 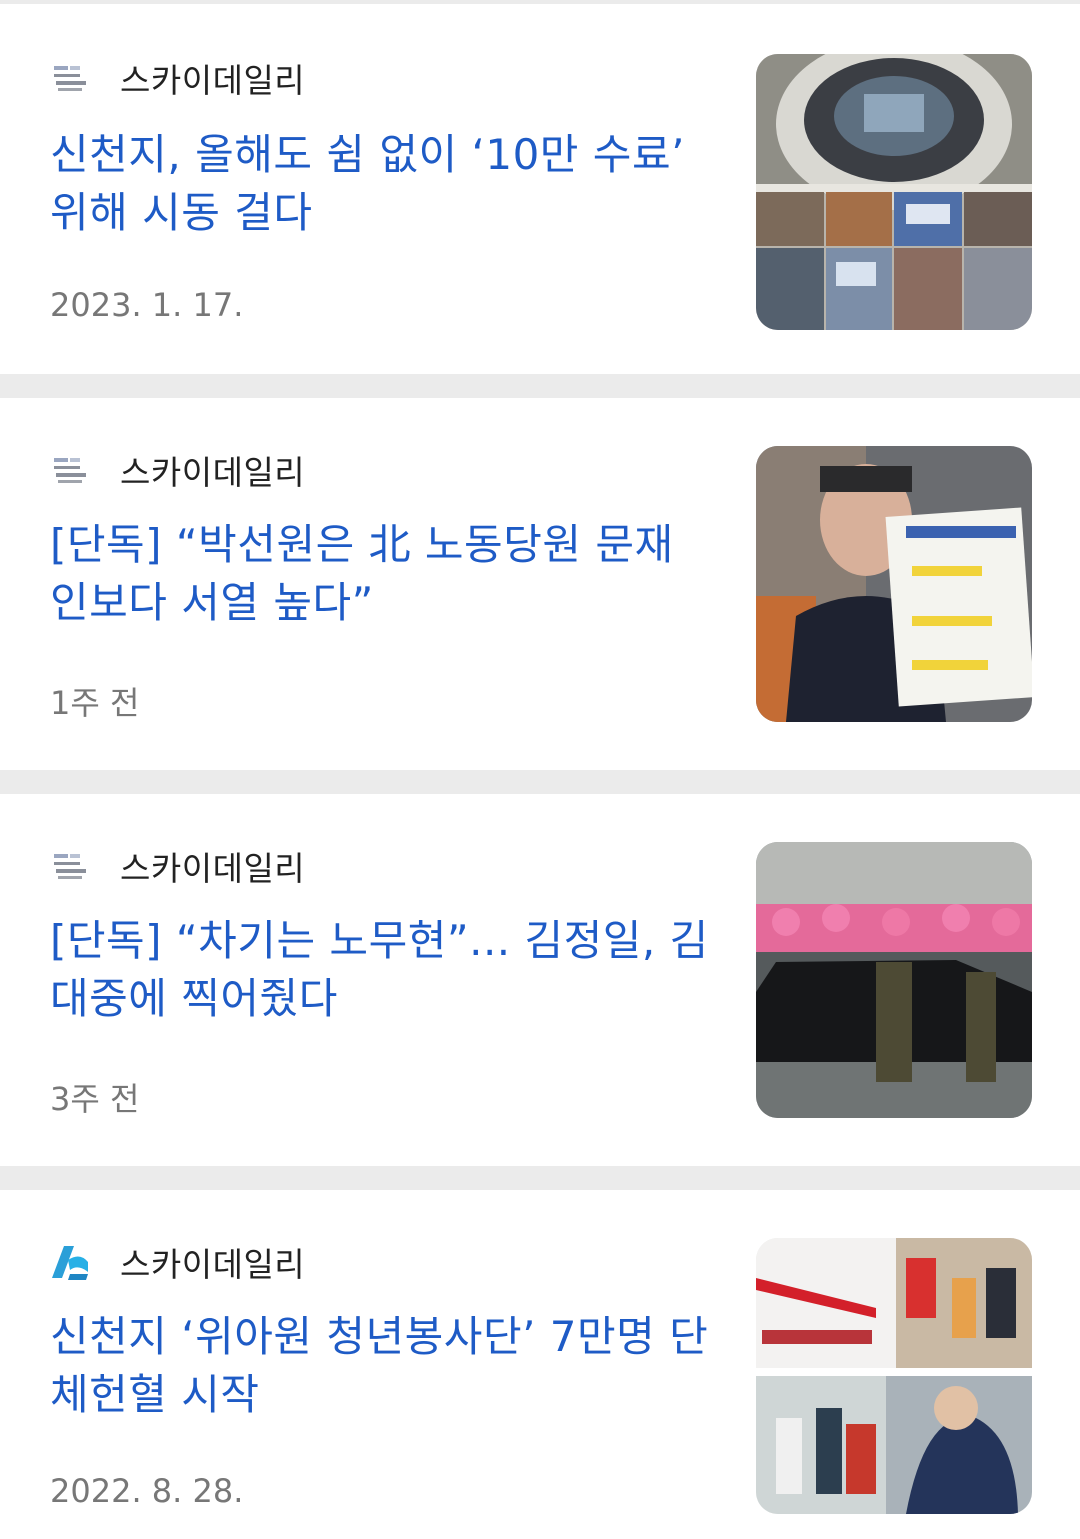 I want to click on article-date: 2023. 1. 17., so click(x=147, y=305).